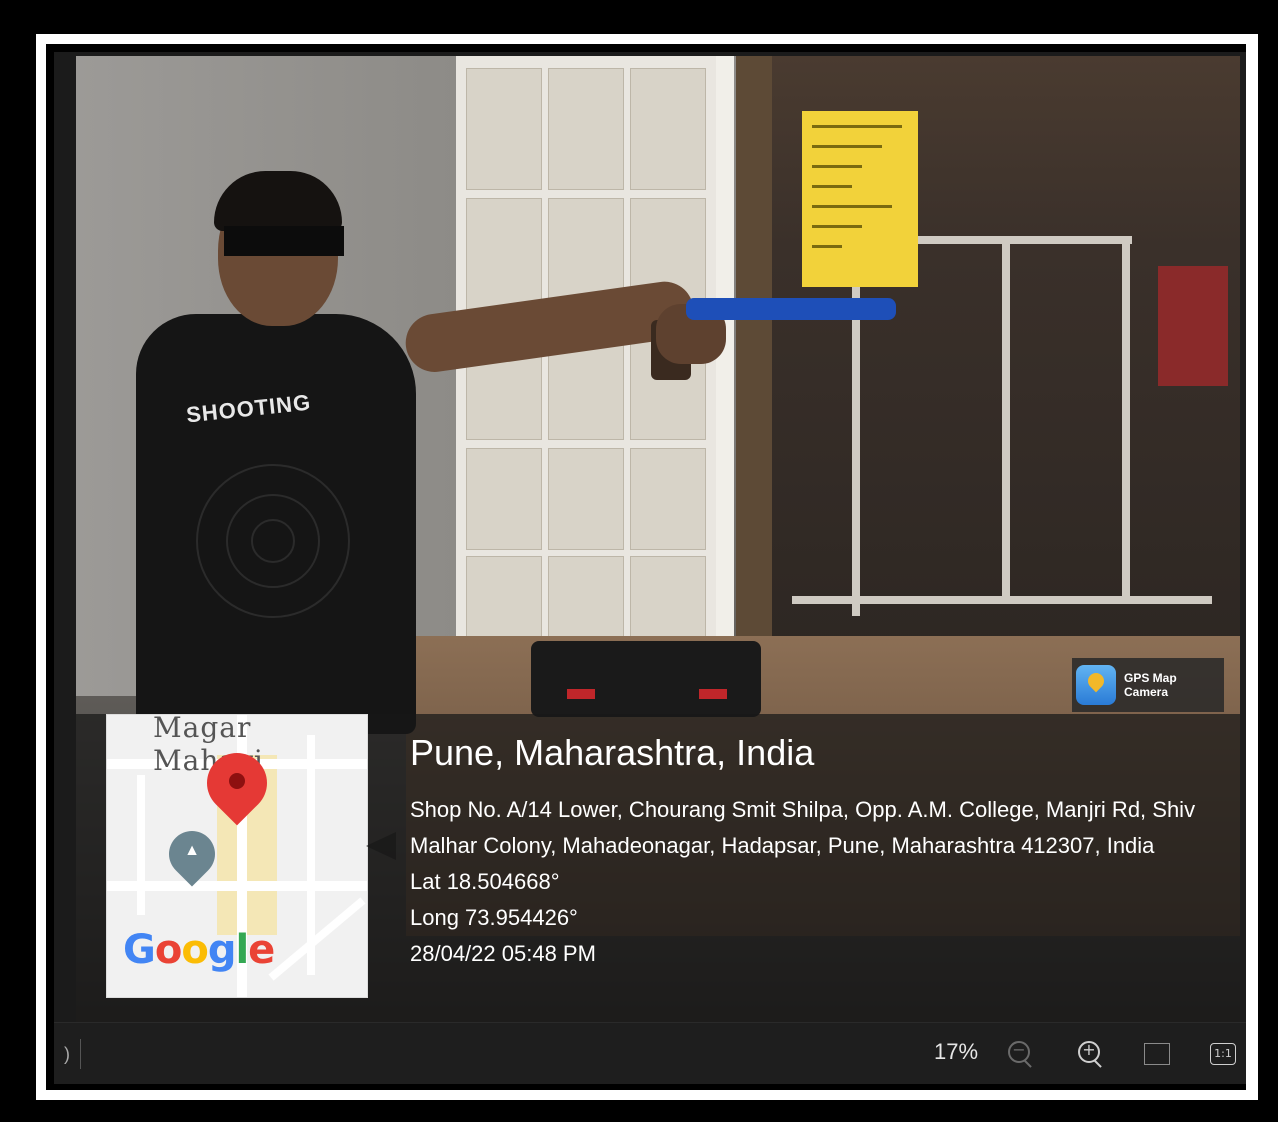 This screenshot has width=1278, height=1122. What do you see at coordinates (754, 356) in the screenshot?
I see `door-frame` at bounding box center [754, 356].